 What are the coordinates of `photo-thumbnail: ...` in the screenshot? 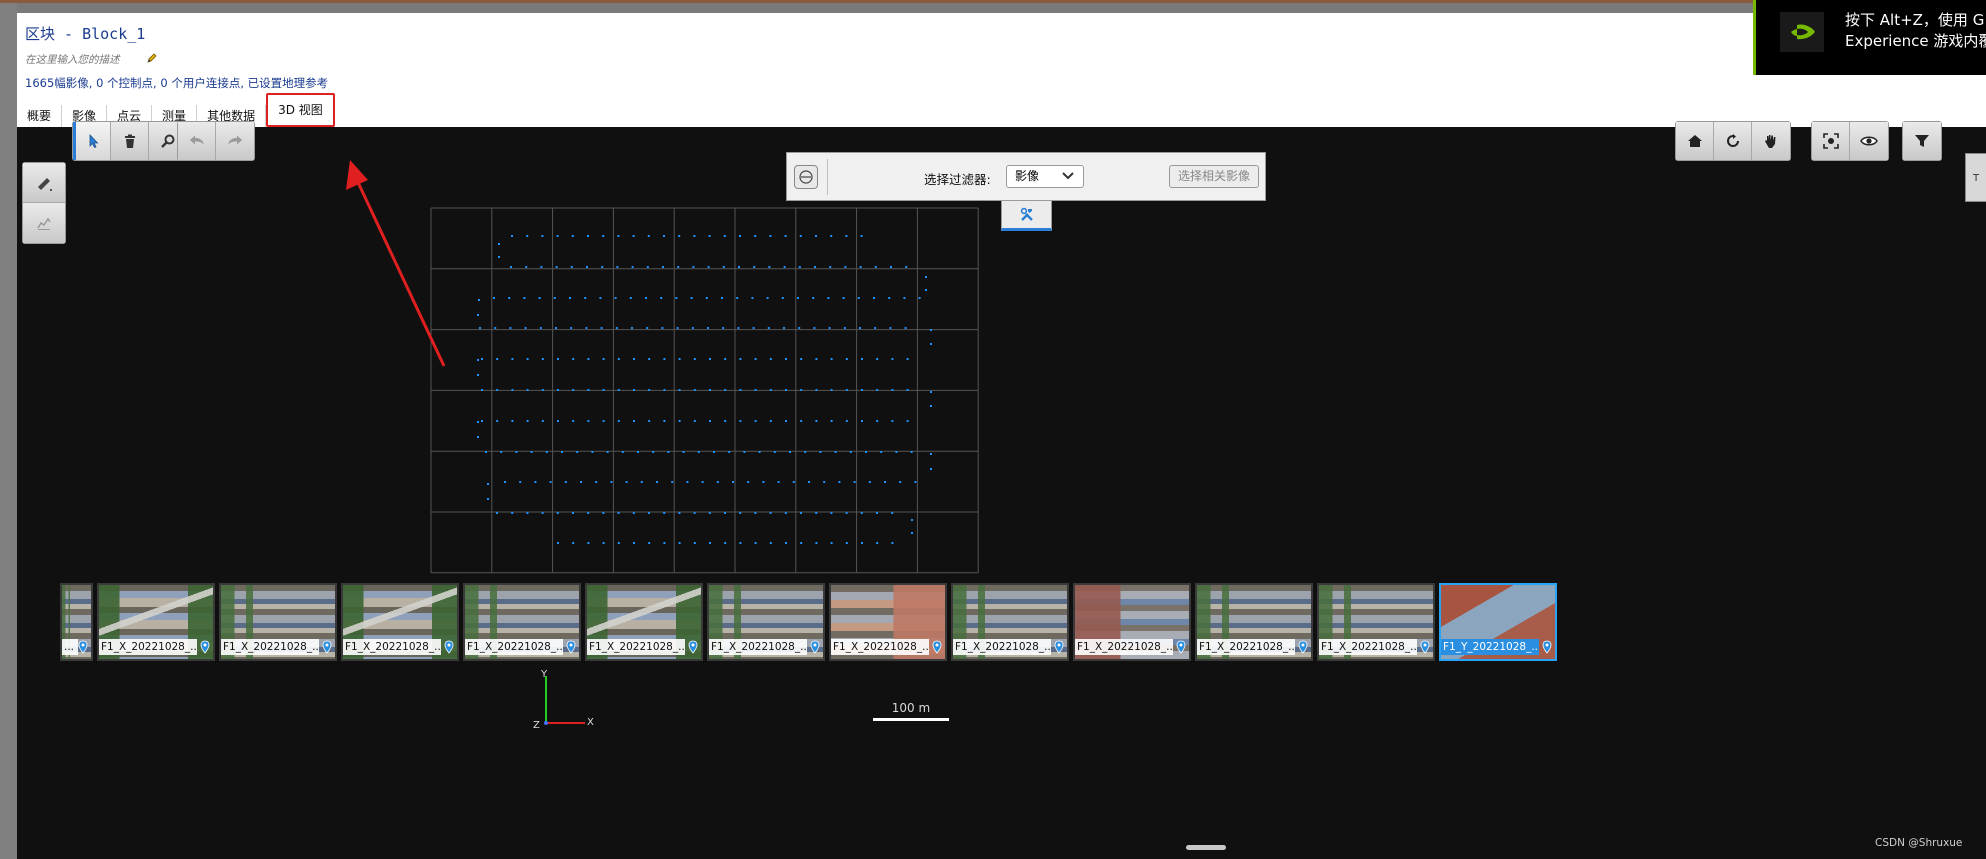 It's located at (76, 622).